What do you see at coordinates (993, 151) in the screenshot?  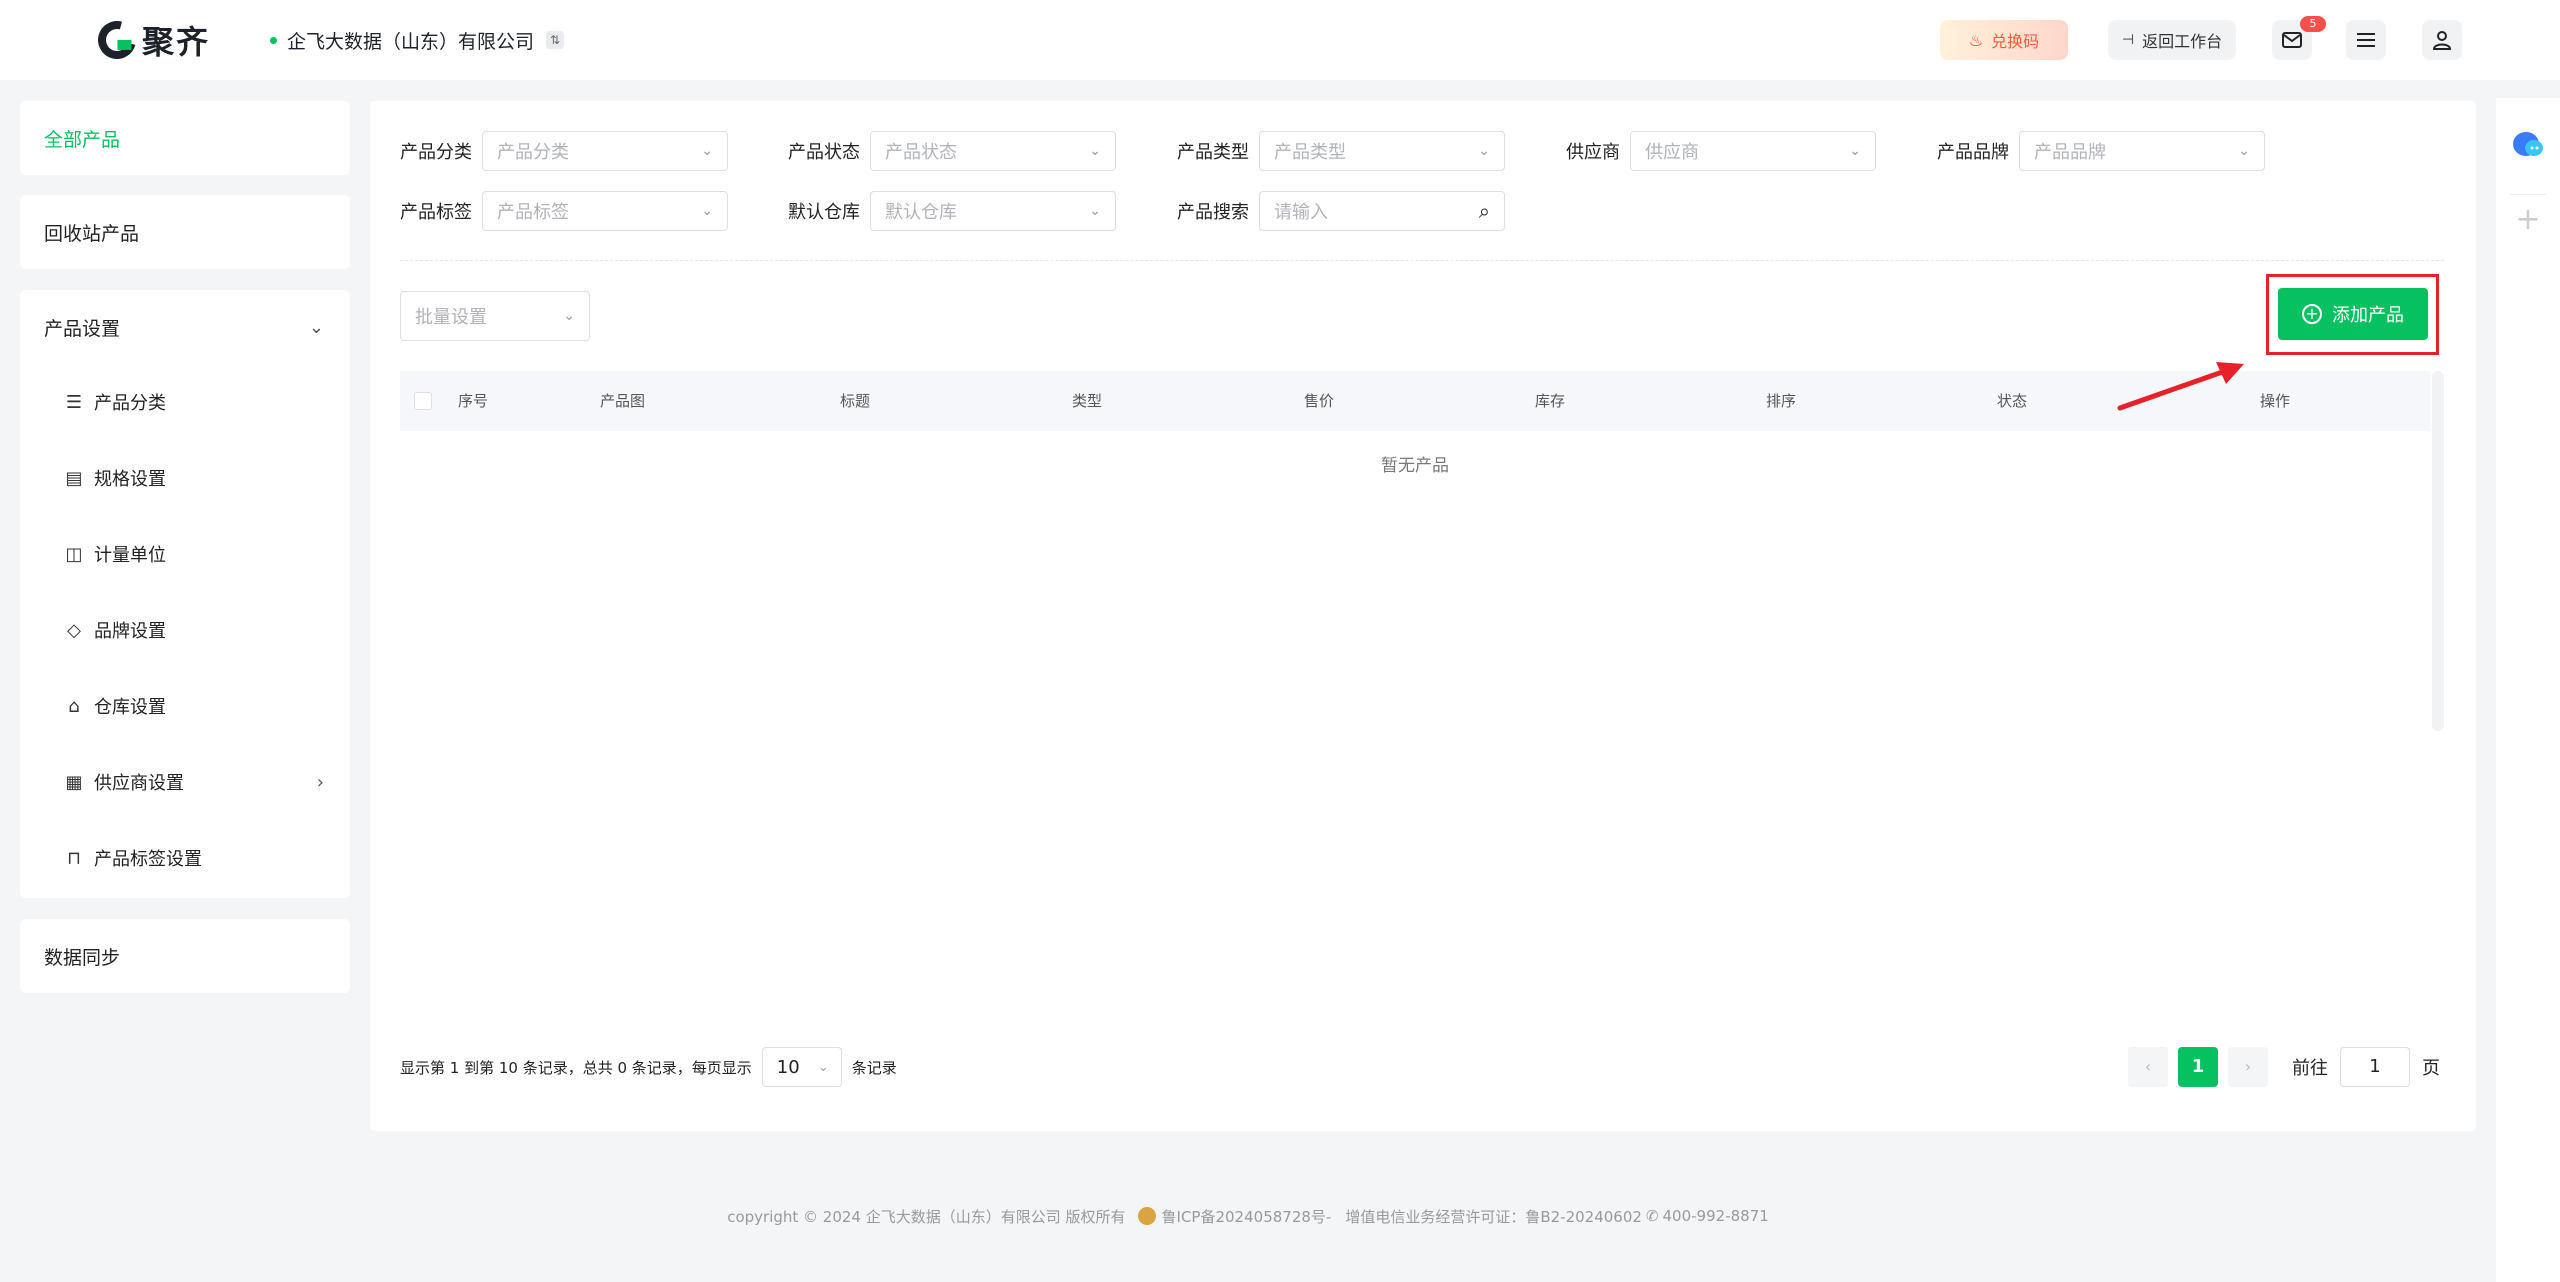 I see `status-select: 产品状态 ⌄` at bounding box center [993, 151].